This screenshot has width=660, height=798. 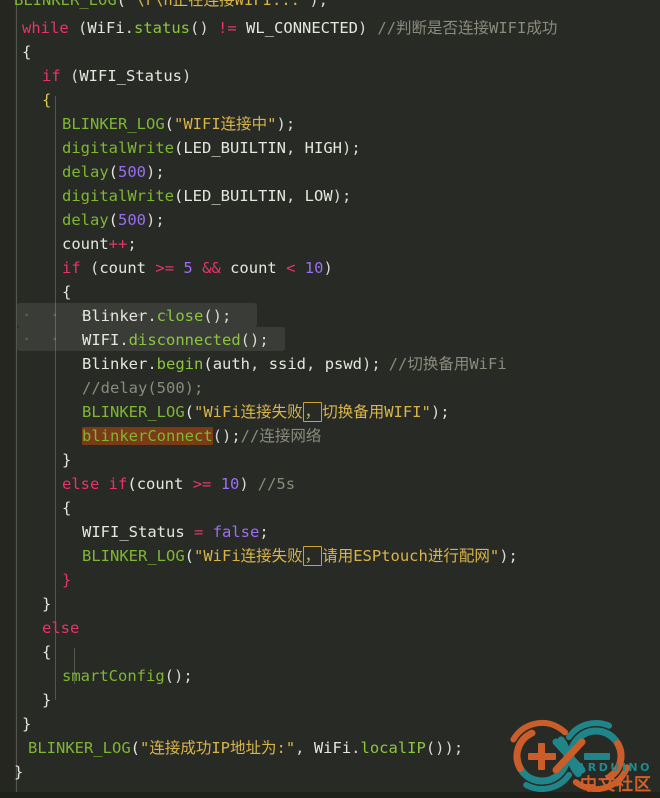 What do you see at coordinates (132, 244) in the screenshot?
I see `token-punct: ;` at bounding box center [132, 244].